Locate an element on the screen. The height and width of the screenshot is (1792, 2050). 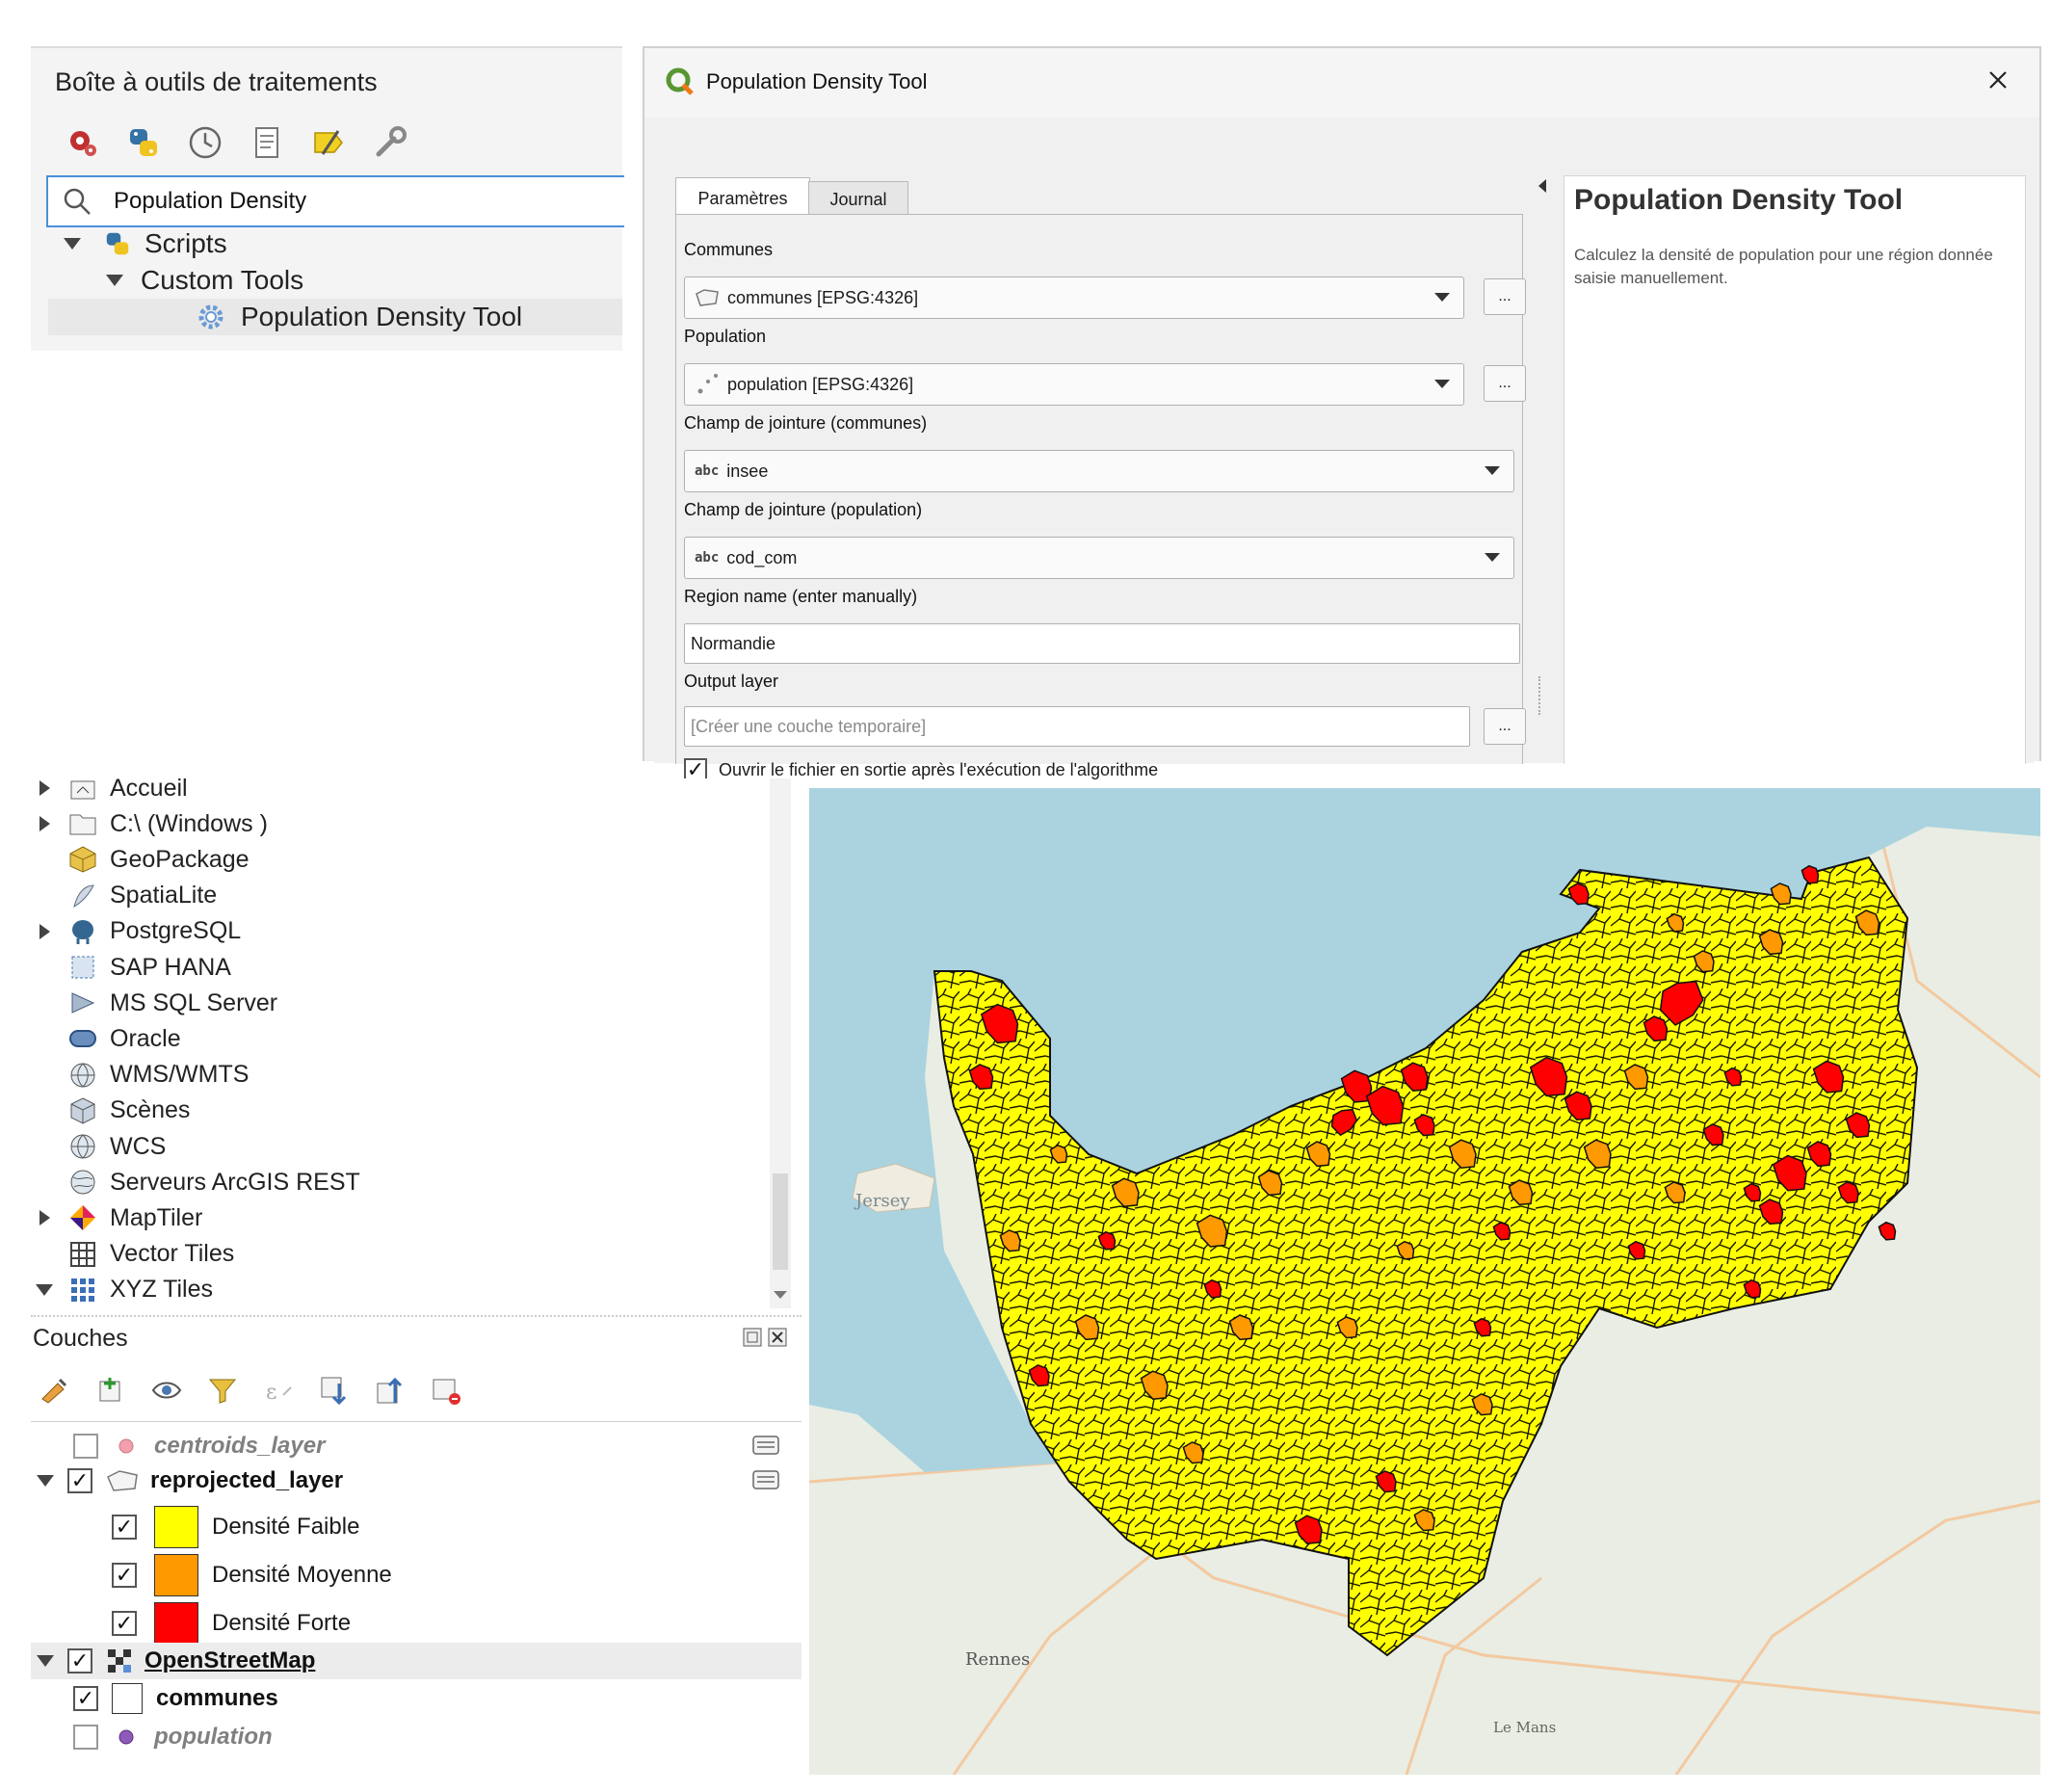
filter-legend-icon is located at coordinates (222, 1391).